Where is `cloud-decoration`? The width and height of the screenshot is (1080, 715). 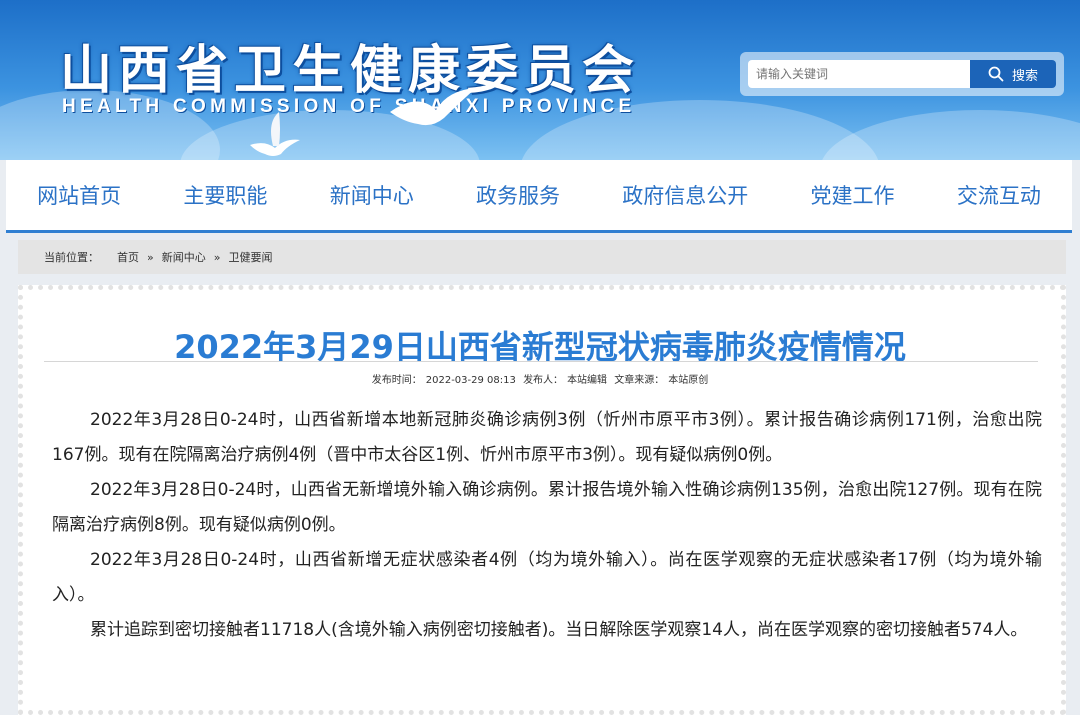 cloud-decoration is located at coordinates (950, 135).